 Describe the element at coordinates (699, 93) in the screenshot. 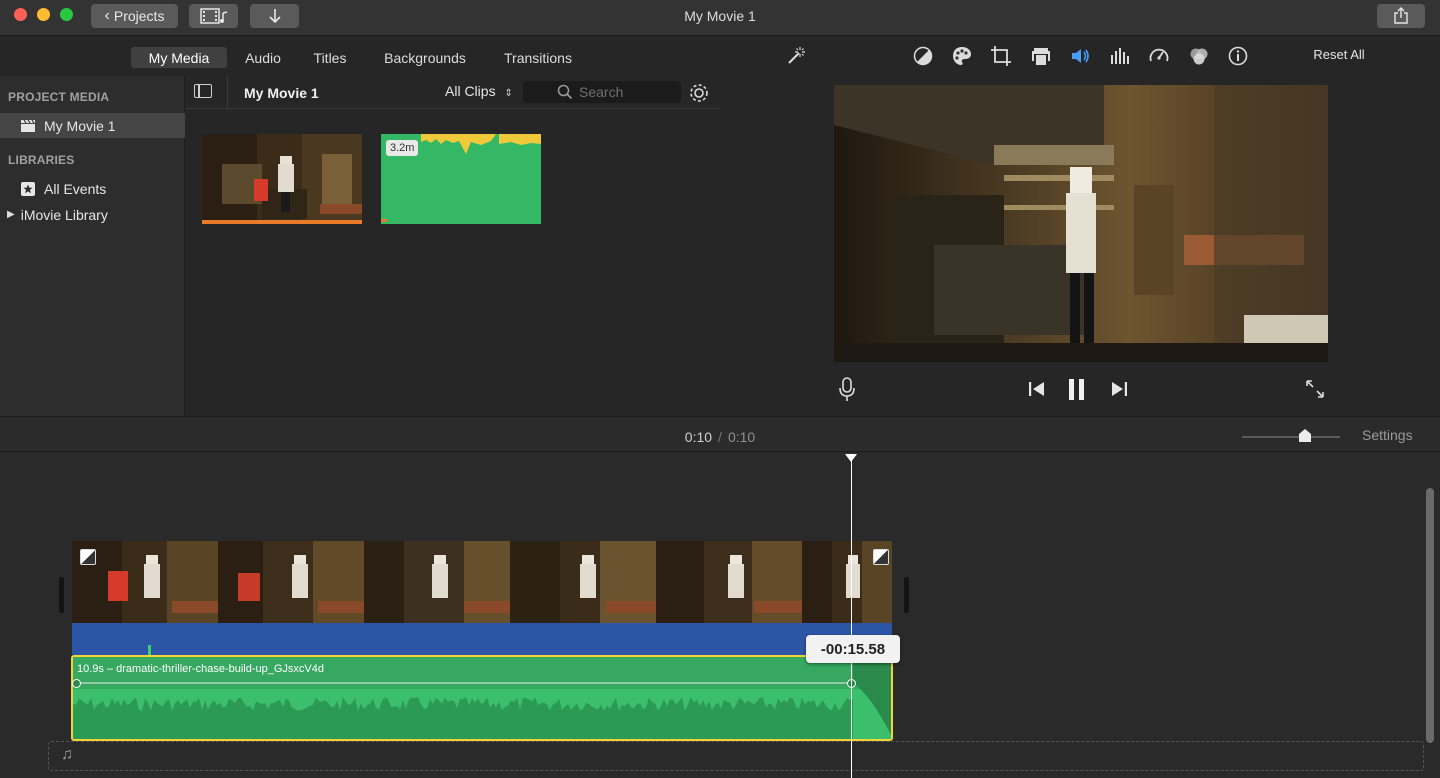

I see `gear-icon` at that location.